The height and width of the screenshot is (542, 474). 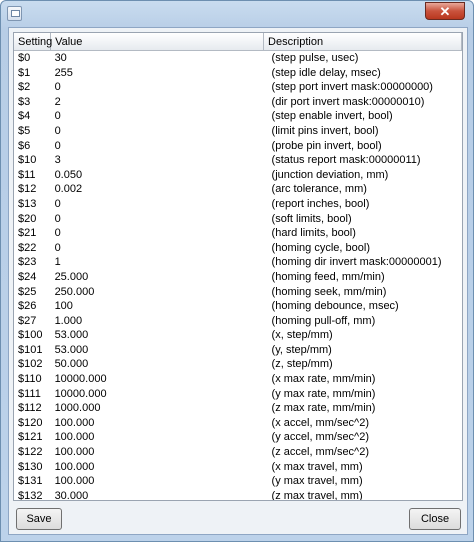 What do you see at coordinates (27, 189) in the screenshot?
I see `cell-setting: $12` at bounding box center [27, 189].